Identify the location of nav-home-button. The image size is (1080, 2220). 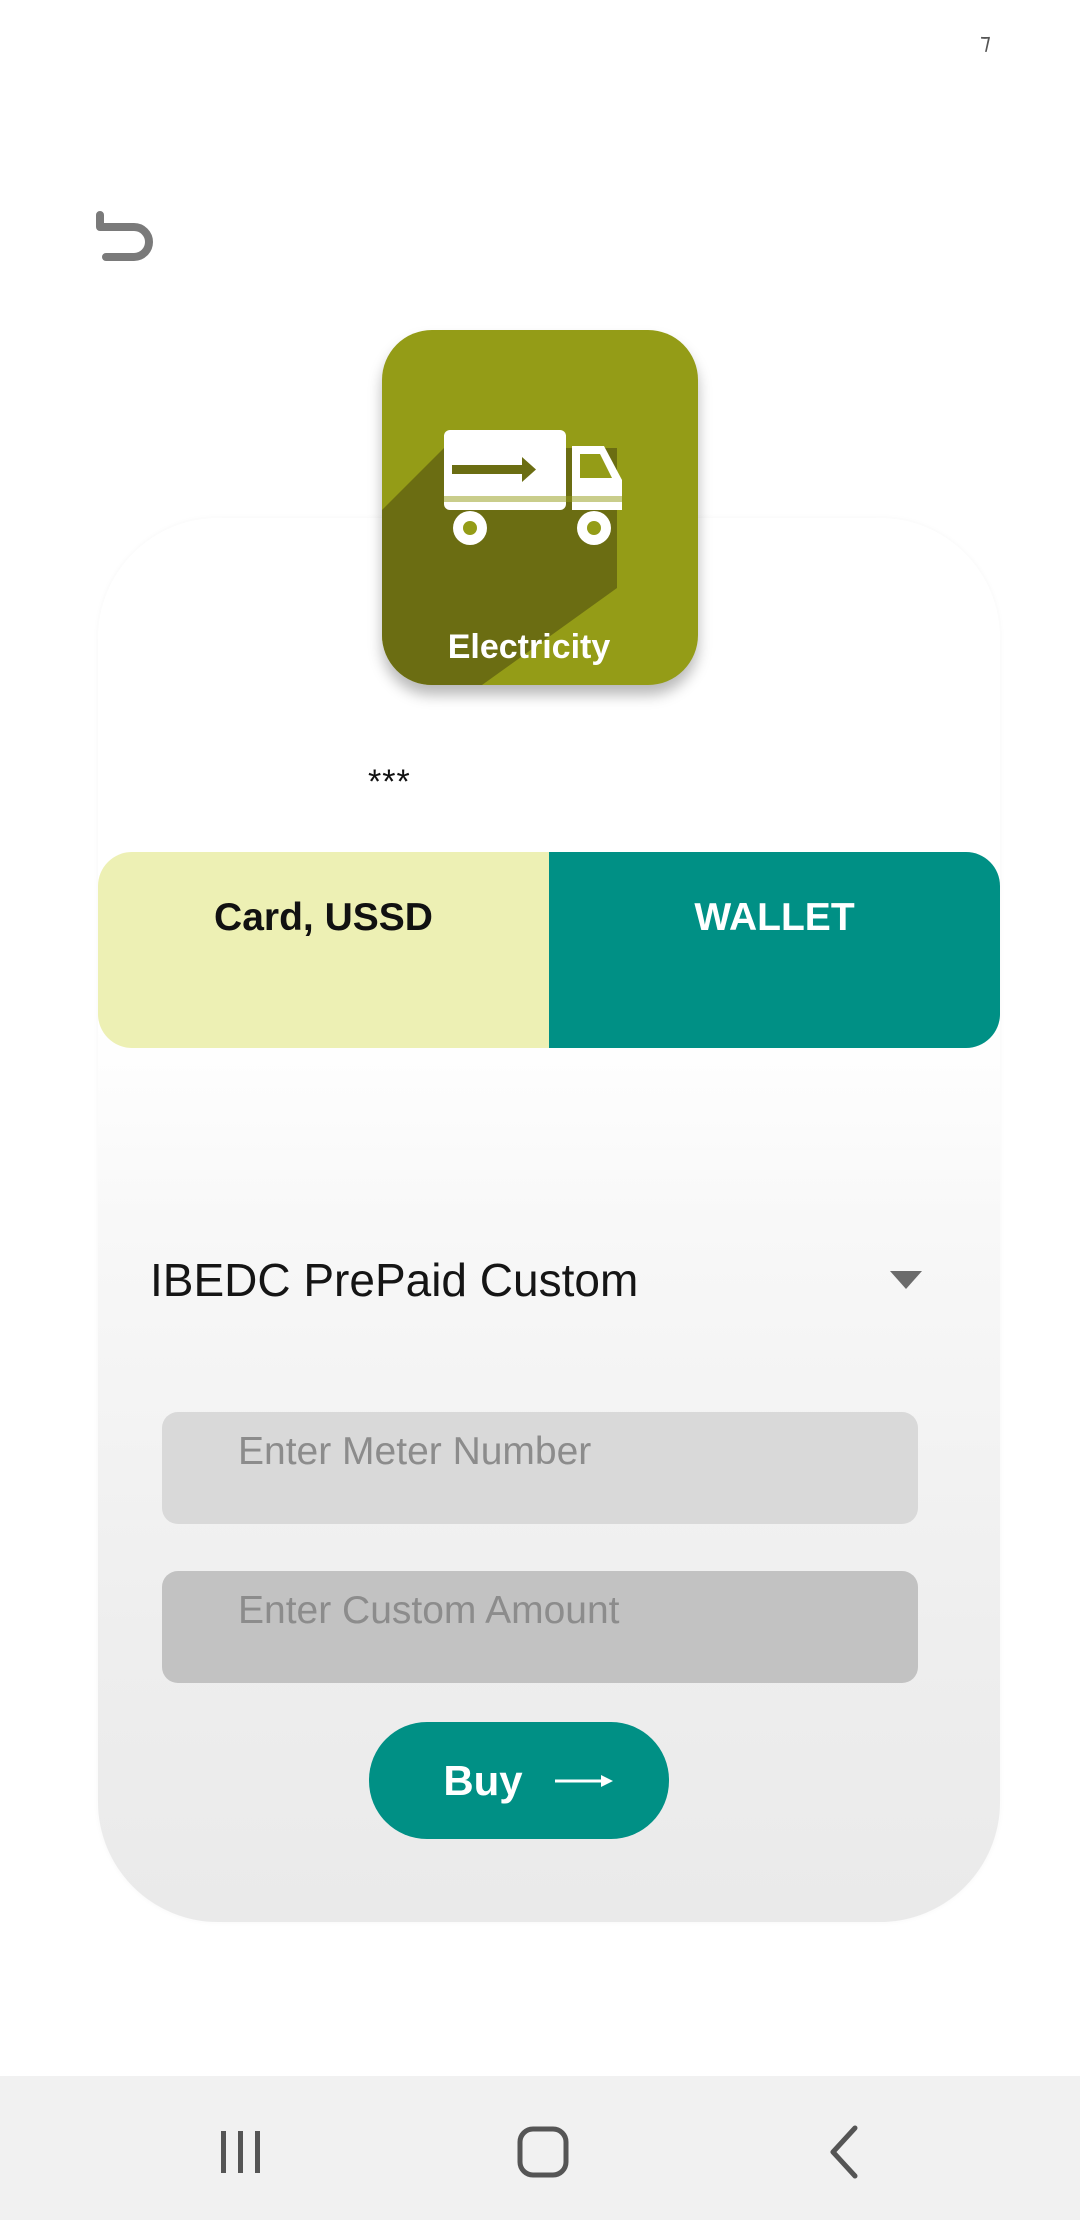
(543, 2152).